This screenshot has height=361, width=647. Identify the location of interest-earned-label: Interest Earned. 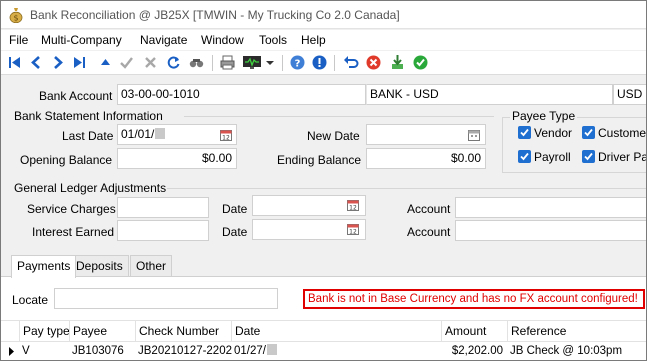
(73, 232).